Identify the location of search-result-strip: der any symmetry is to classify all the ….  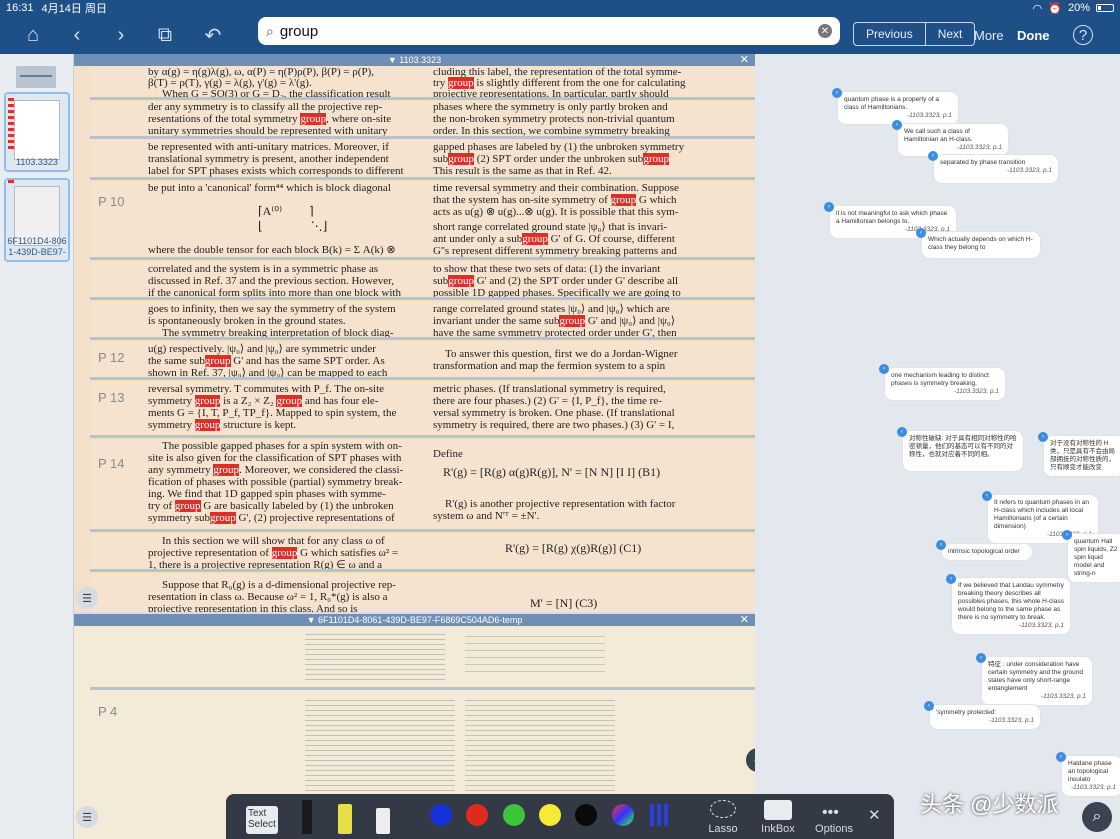
(422, 120).